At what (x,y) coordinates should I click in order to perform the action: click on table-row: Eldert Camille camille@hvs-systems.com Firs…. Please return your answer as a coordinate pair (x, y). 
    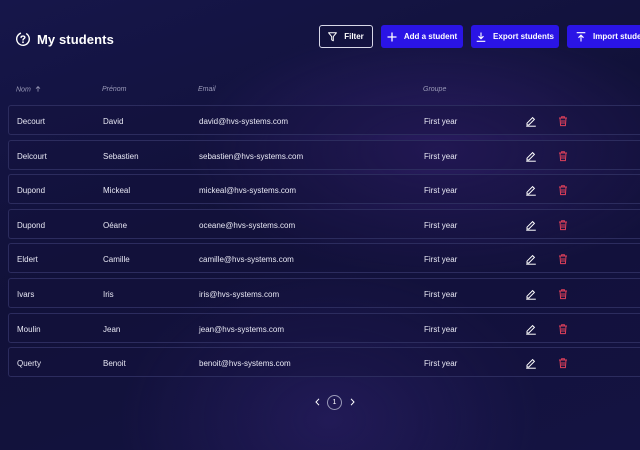
    Looking at the image, I should click on (324, 258).